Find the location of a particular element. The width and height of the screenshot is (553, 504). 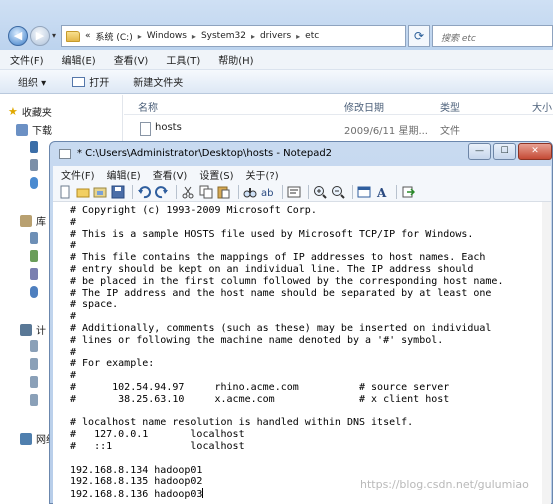

file-name: hosts is located at coordinates (168, 127).